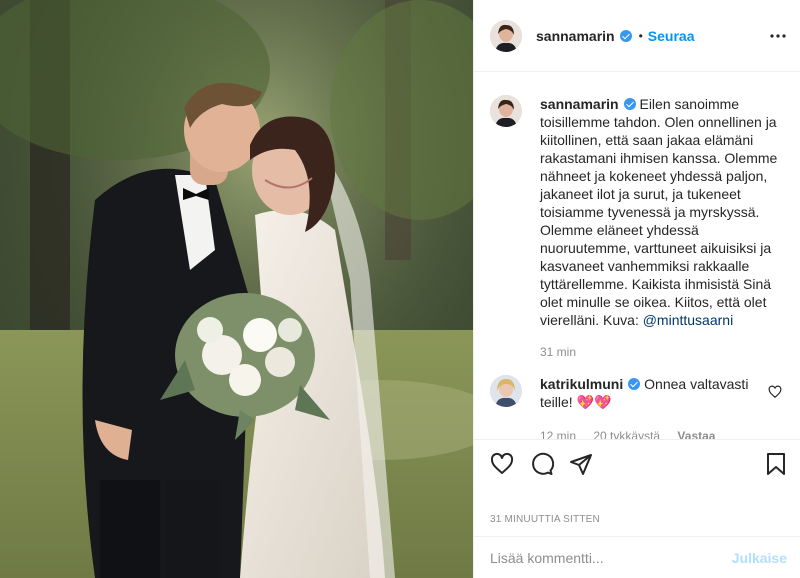  I want to click on comment-likes-count: 20 tykkäystä, so click(626, 434).